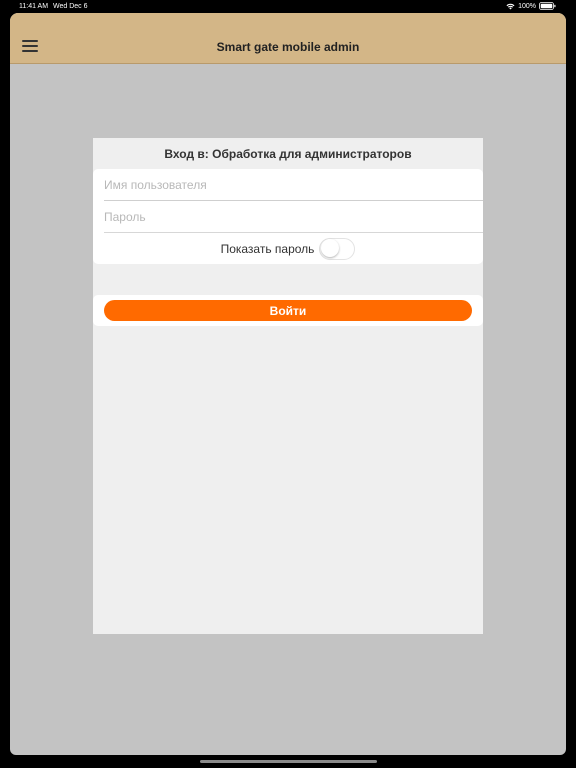  I want to click on show-password-row: Показать пароль, so click(288, 248).